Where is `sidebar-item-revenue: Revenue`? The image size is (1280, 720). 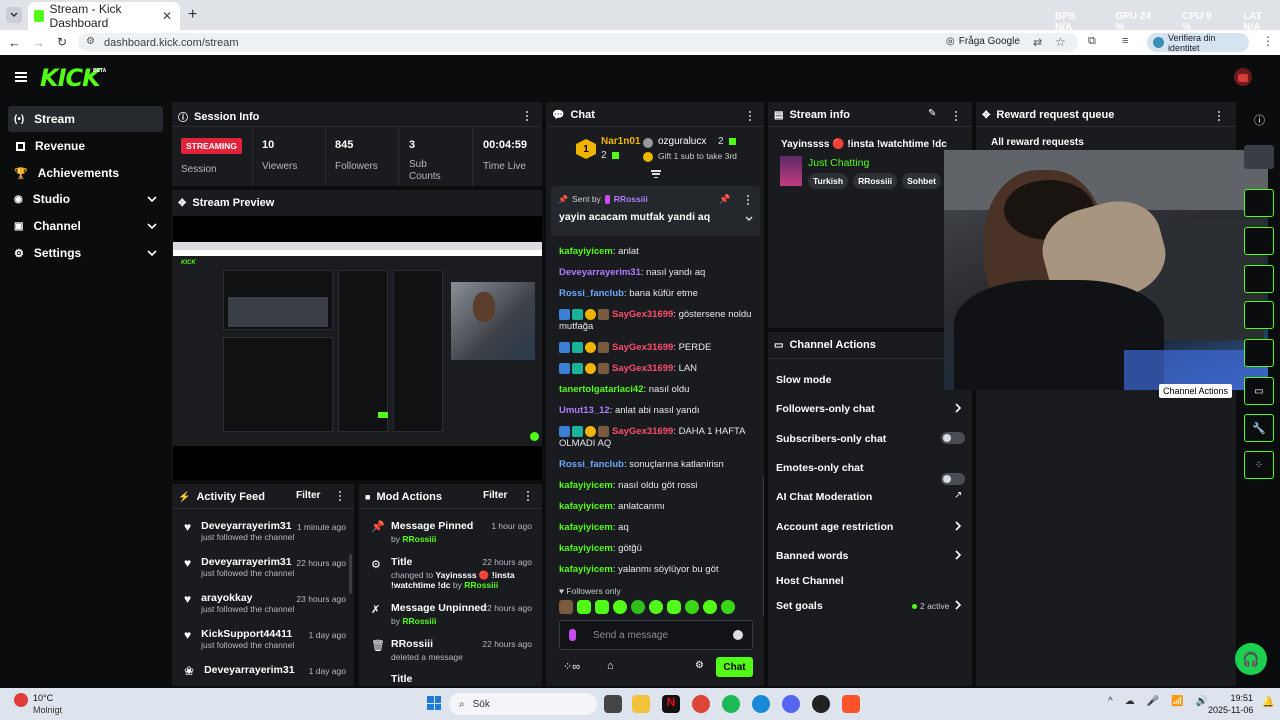 sidebar-item-revenue: Revenue is located at coordinates (85, 146).